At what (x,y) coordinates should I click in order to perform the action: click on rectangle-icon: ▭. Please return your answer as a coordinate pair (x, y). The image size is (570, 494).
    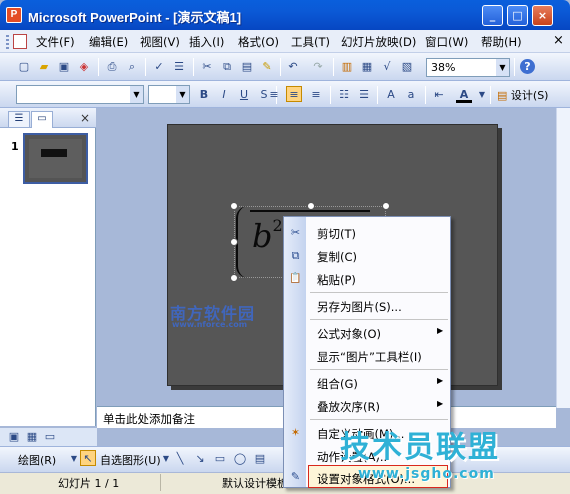
    Looking at the image, I should click on (220, 459).